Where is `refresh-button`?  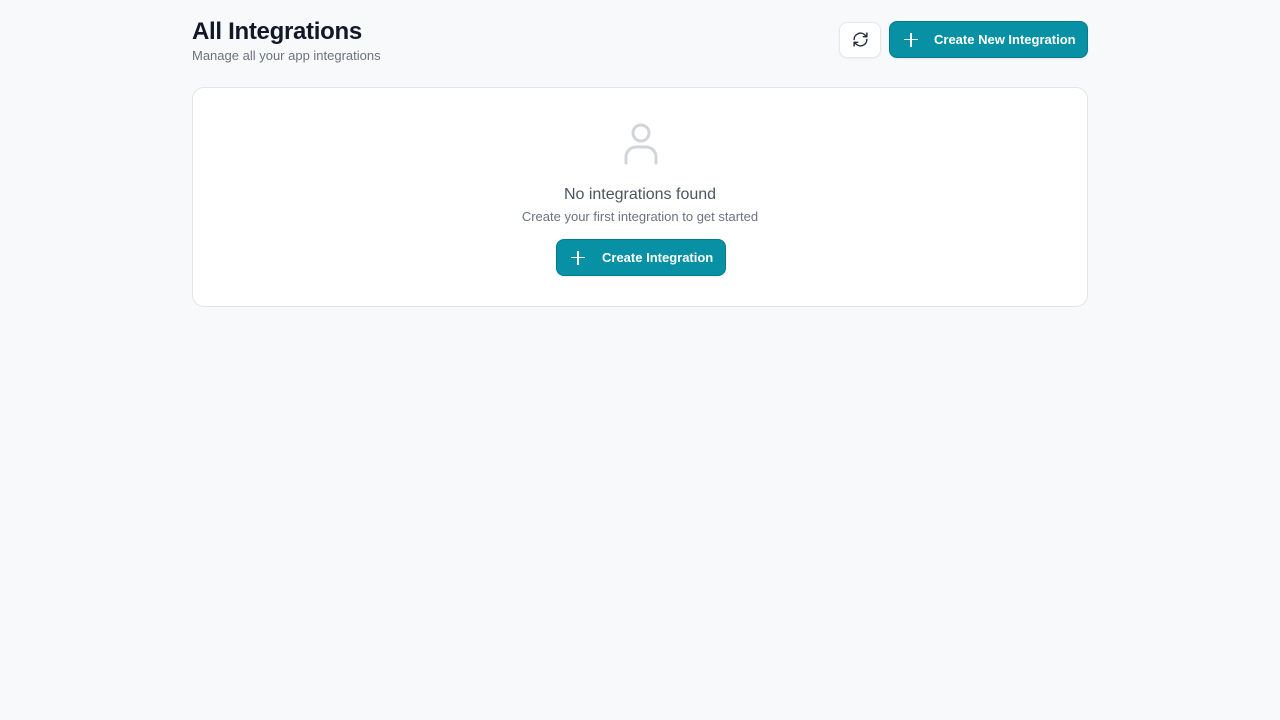 refresh-button is located at coordinates (860, 39).